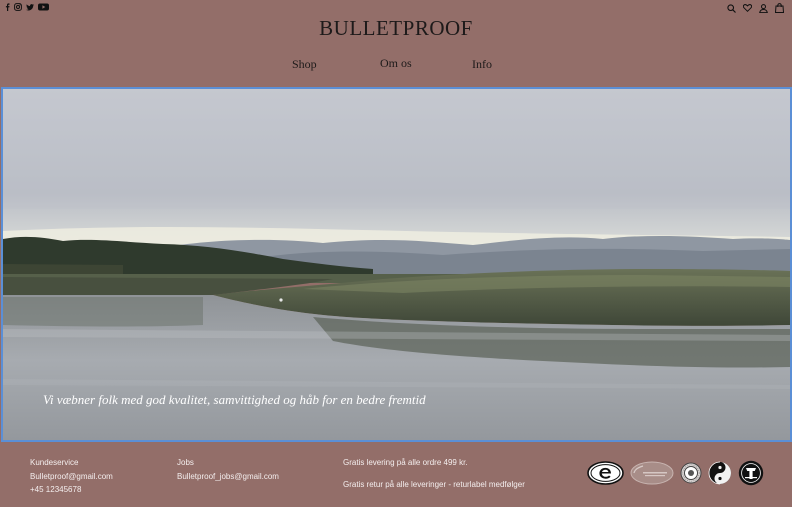  I want to click on youtube-icon, so click(43, 7).